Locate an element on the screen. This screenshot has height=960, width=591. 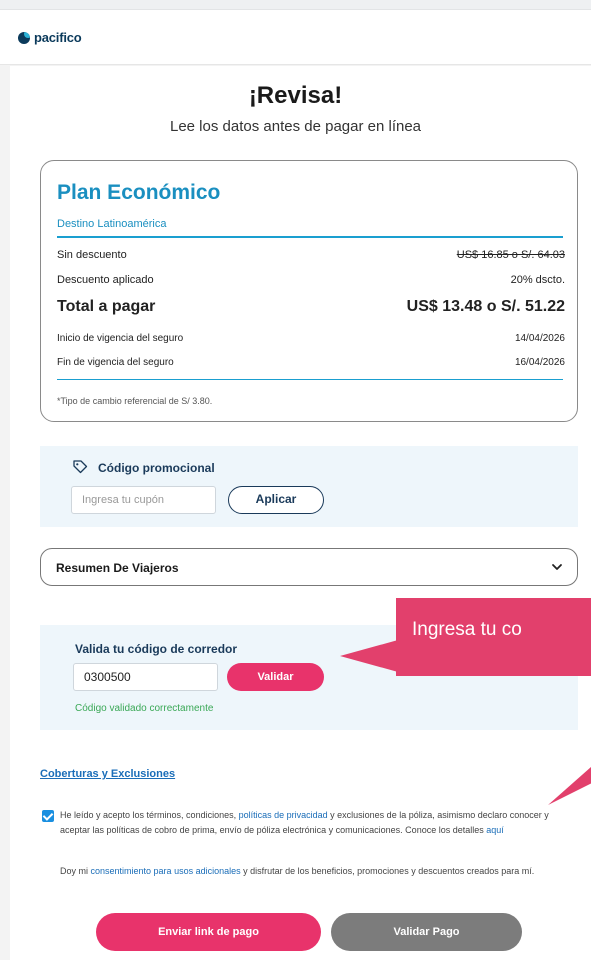
apply-coupon-button: Aplicar is located at coordinates (276, 500).